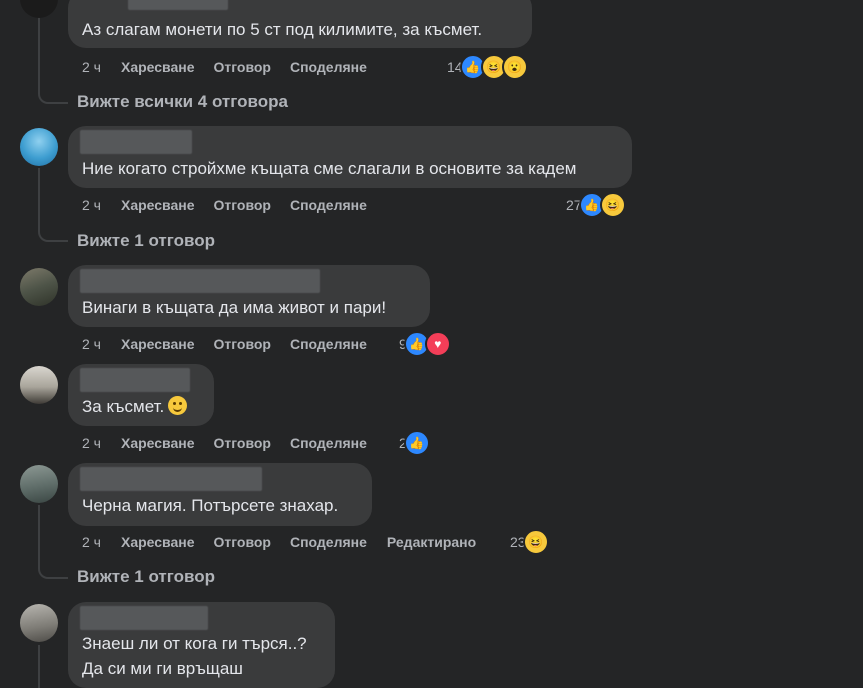 The width and height of the screenshot is (863, 688). What do you see at coordinates (210, 505) in the screenshot?
I see `comment-text: Черна магия. Потърсете знахар.` at bounding box center [210, 505].